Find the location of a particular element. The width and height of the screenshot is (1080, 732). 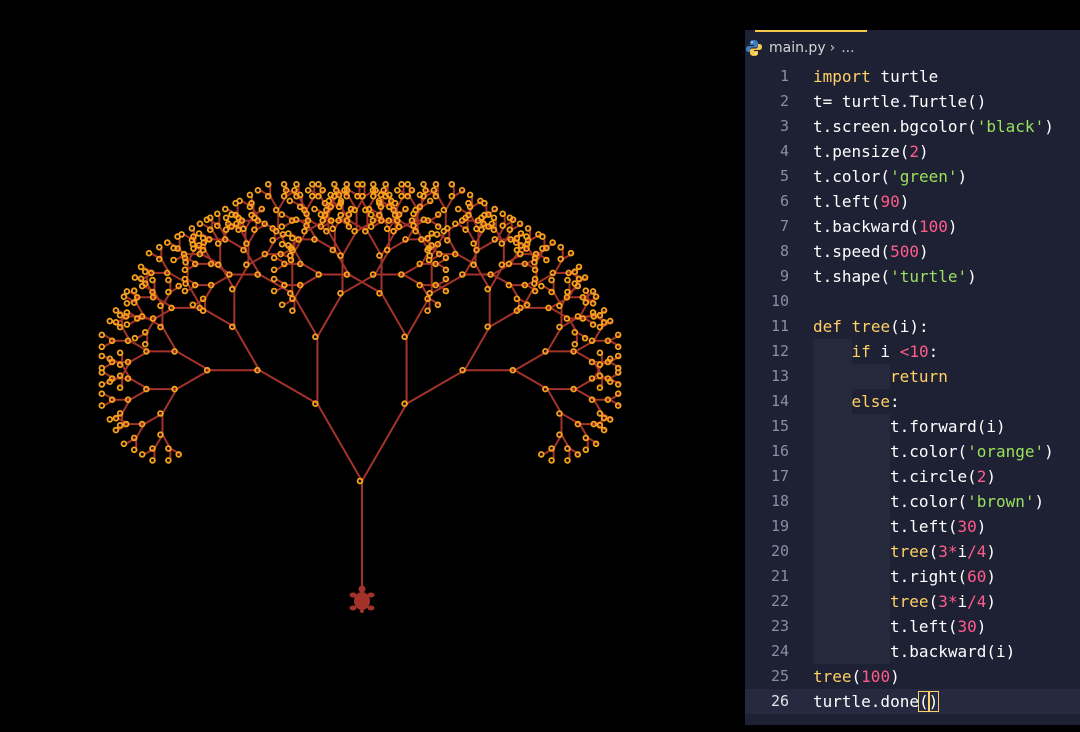

code-text: t= turtle.Turtle() is located at coordinates (899, 101).